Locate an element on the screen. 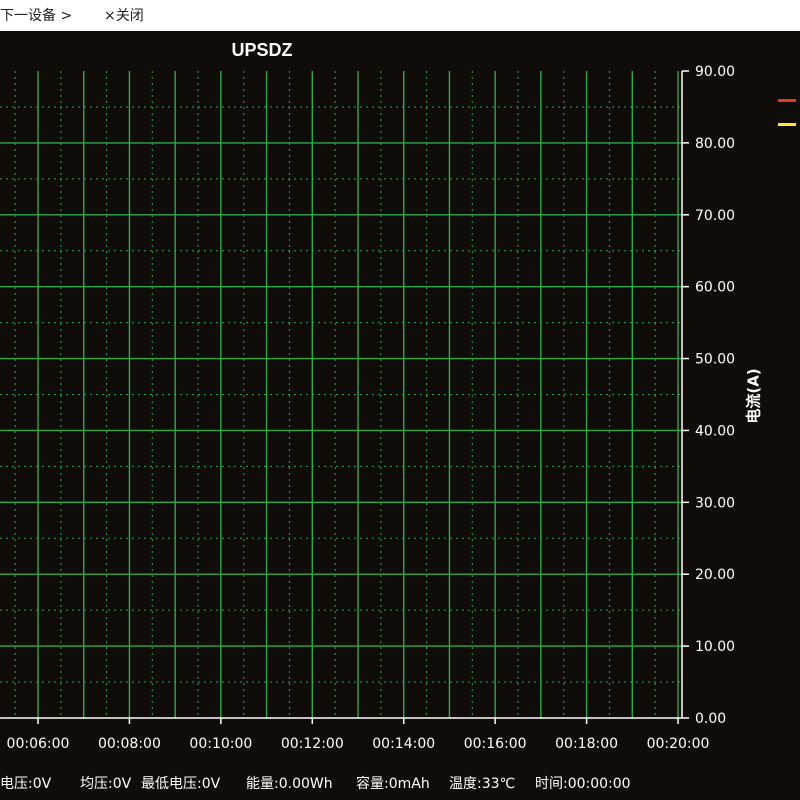  y-tick-label: 40.00 is located at coordinates (715, 431).